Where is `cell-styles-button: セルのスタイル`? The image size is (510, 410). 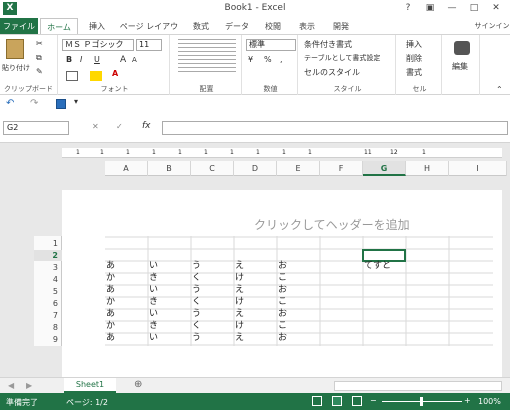
cell-styles-button: セルのスタイル is located at coordinates (332, 72).